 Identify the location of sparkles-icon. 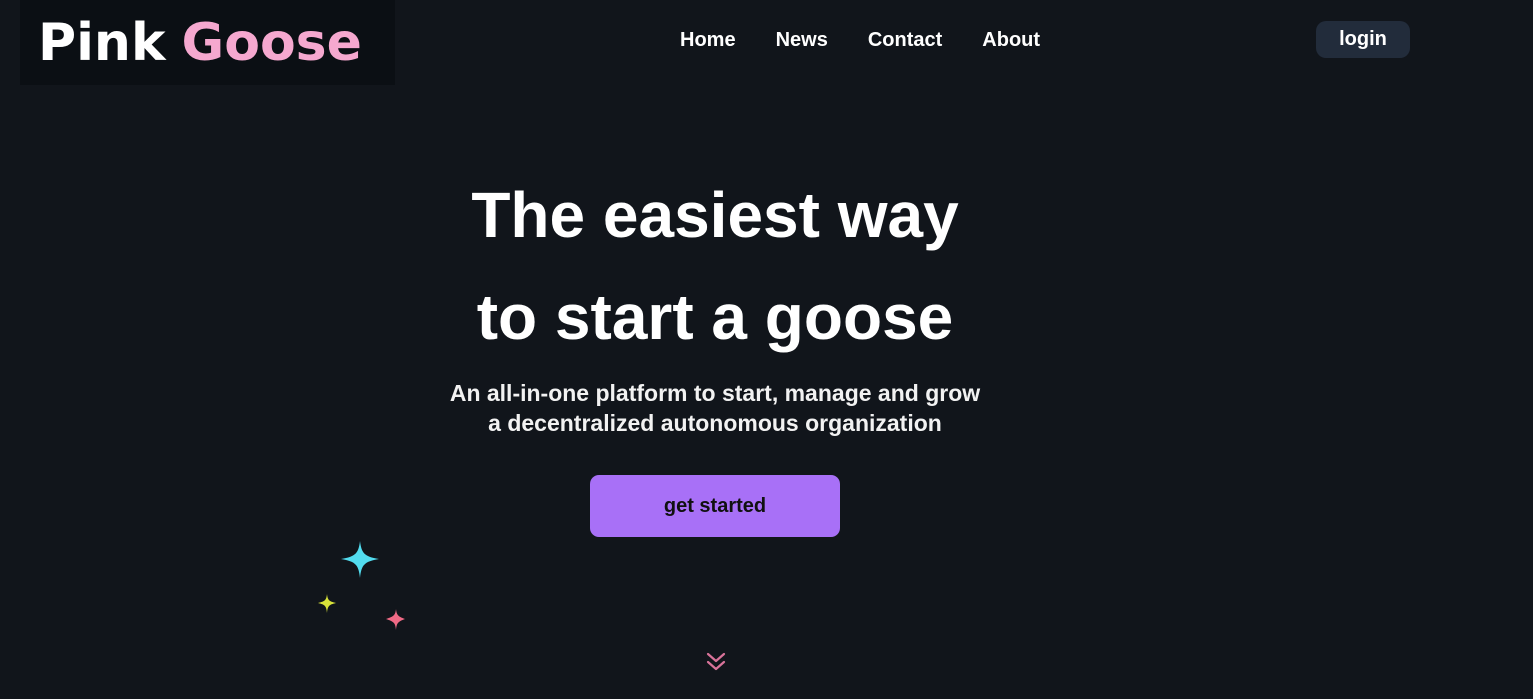
(361, 585).